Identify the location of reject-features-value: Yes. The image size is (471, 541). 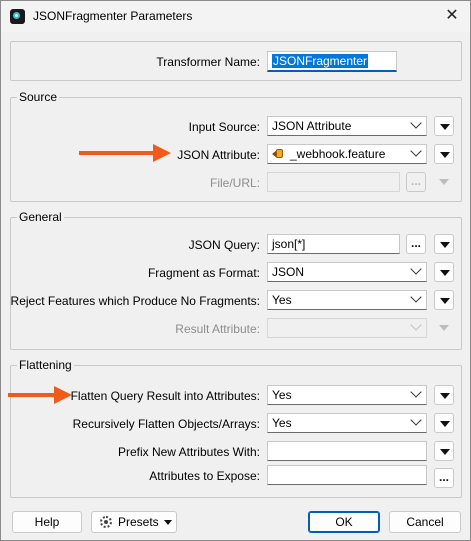
(282, 300).